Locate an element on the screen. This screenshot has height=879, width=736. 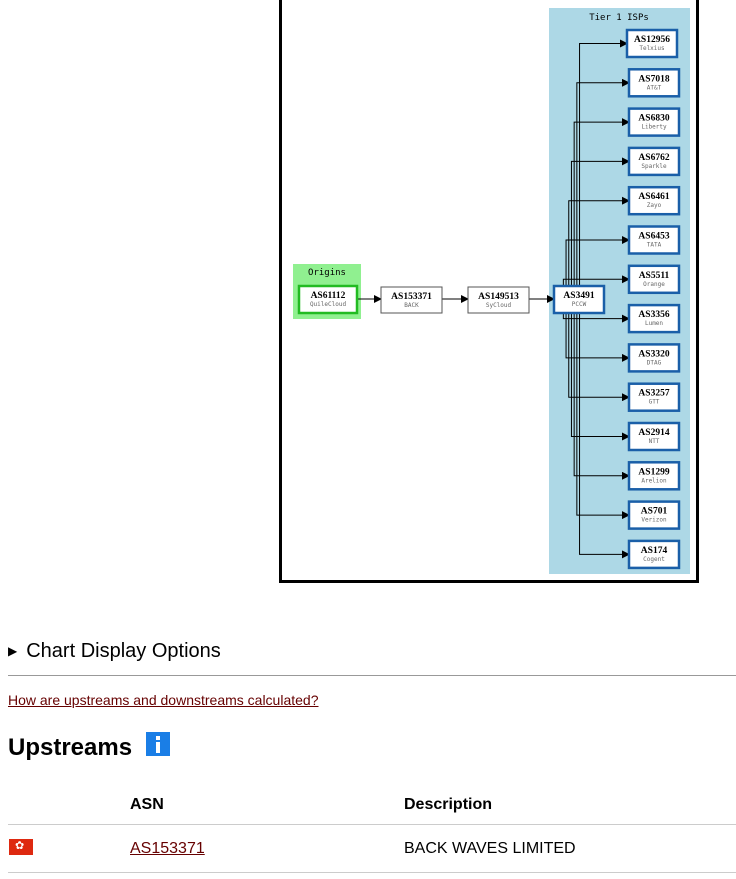
node-name: Liberty is located at coordinates (654, 127).